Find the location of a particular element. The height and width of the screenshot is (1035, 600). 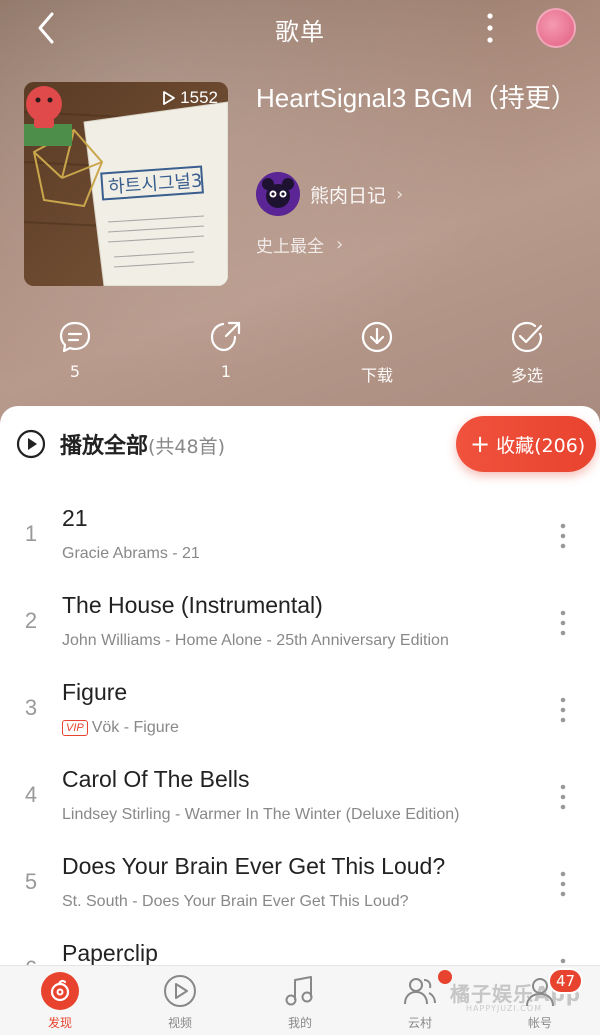

creator-avatar-image is located at coordinates (278, 194).